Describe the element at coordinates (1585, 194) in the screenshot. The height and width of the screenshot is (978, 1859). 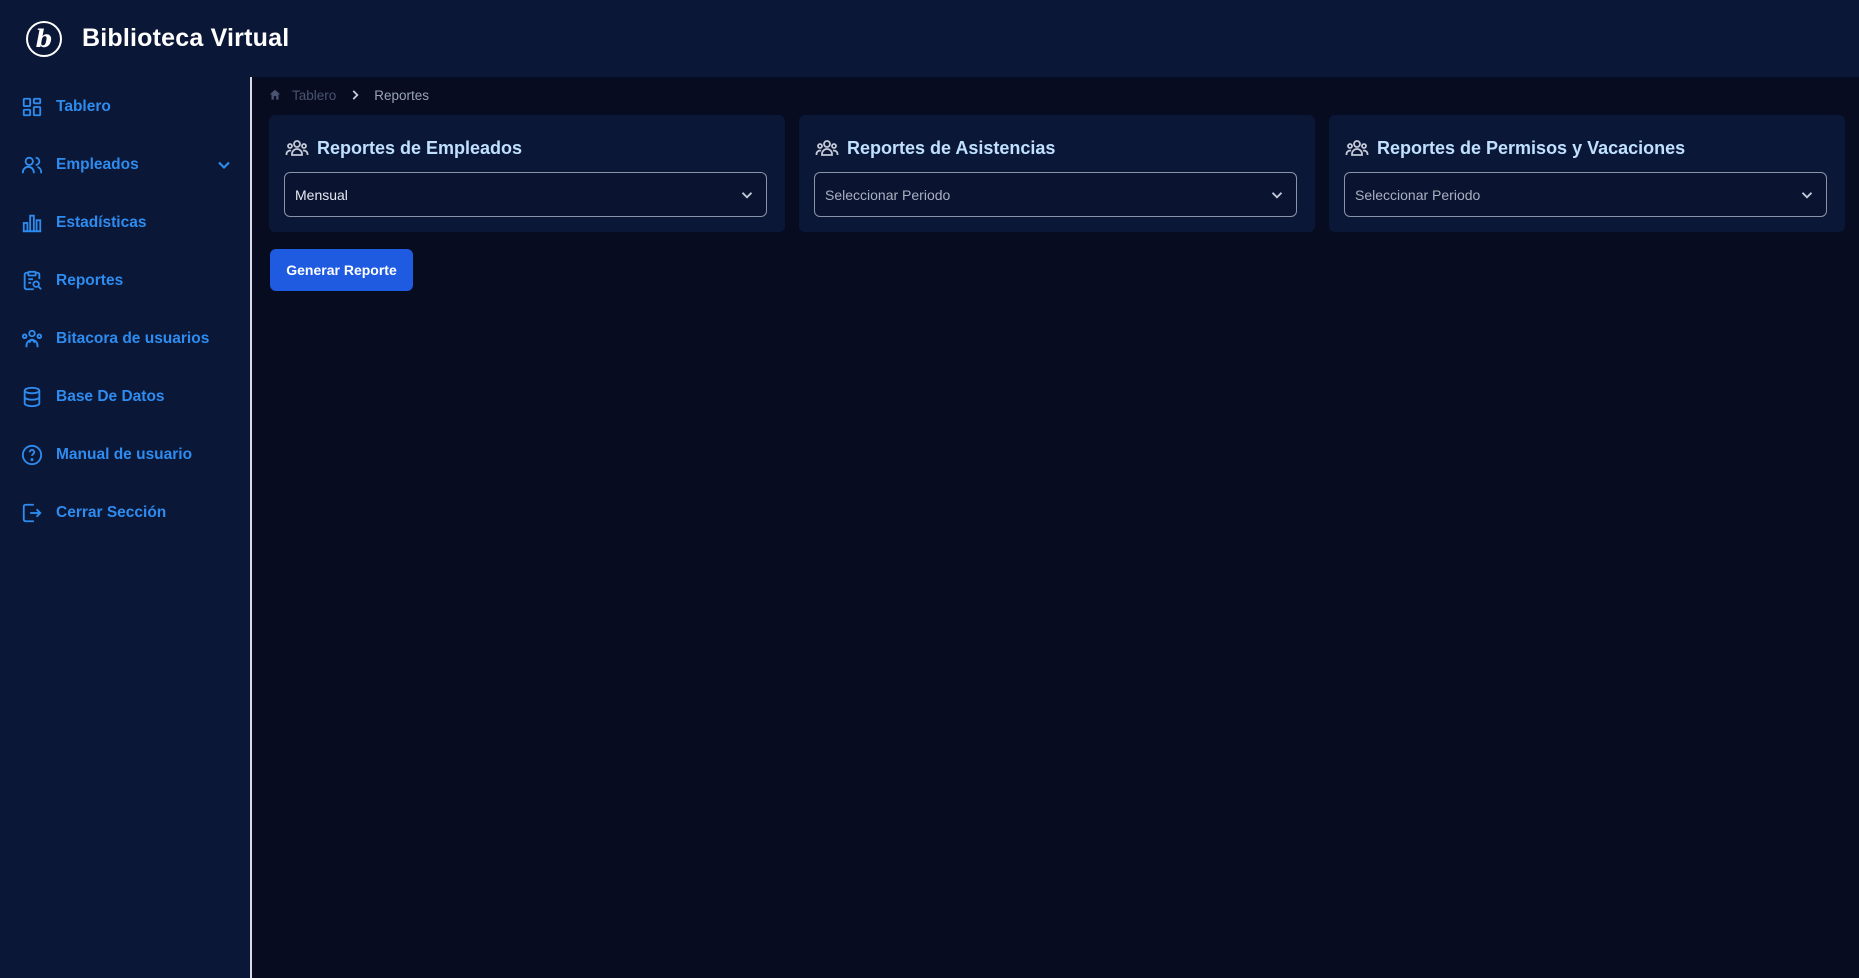
I see `period-select-permisos: Seleccionar Periodo` at that location.